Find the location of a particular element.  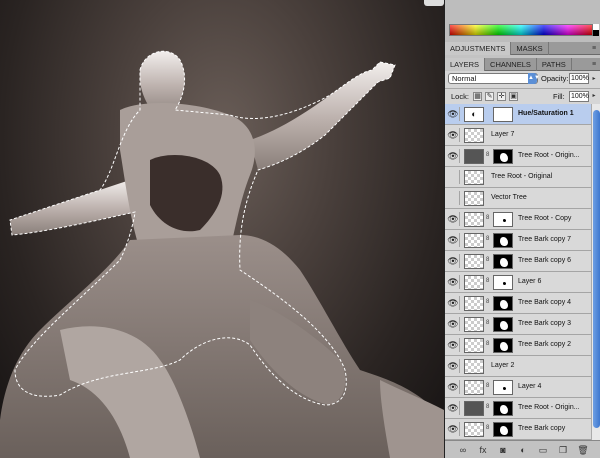

tab-paths: PATHS is located at coordinates (554, 64).